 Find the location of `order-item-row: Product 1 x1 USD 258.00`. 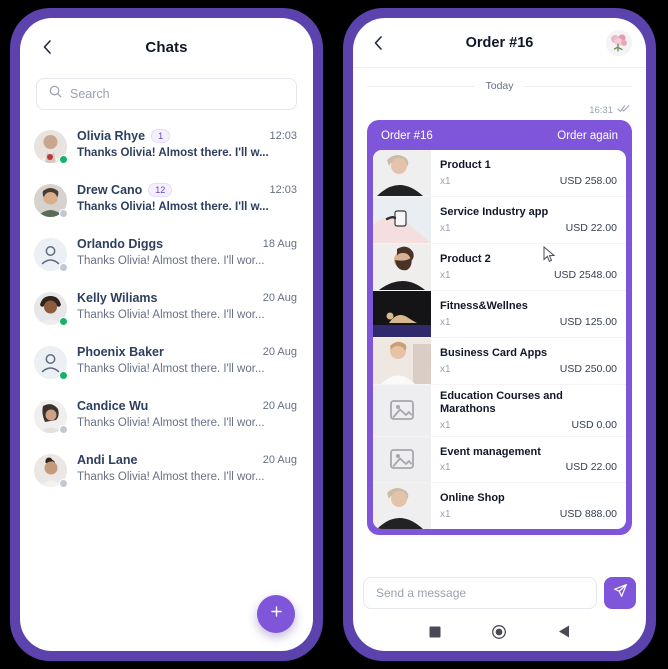

order-item-row: Product 1 x1 USD 258.00 is located at coordinates (499, 173).